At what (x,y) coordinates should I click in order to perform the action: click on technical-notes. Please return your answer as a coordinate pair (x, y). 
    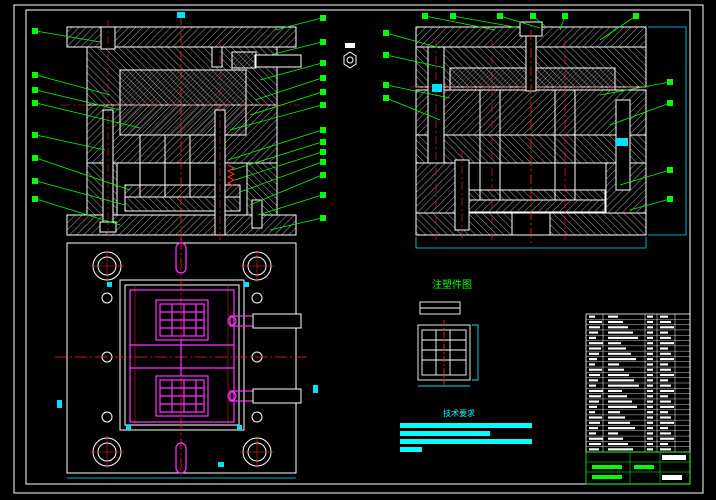
    Looking at the image, I should click on (466, 437).